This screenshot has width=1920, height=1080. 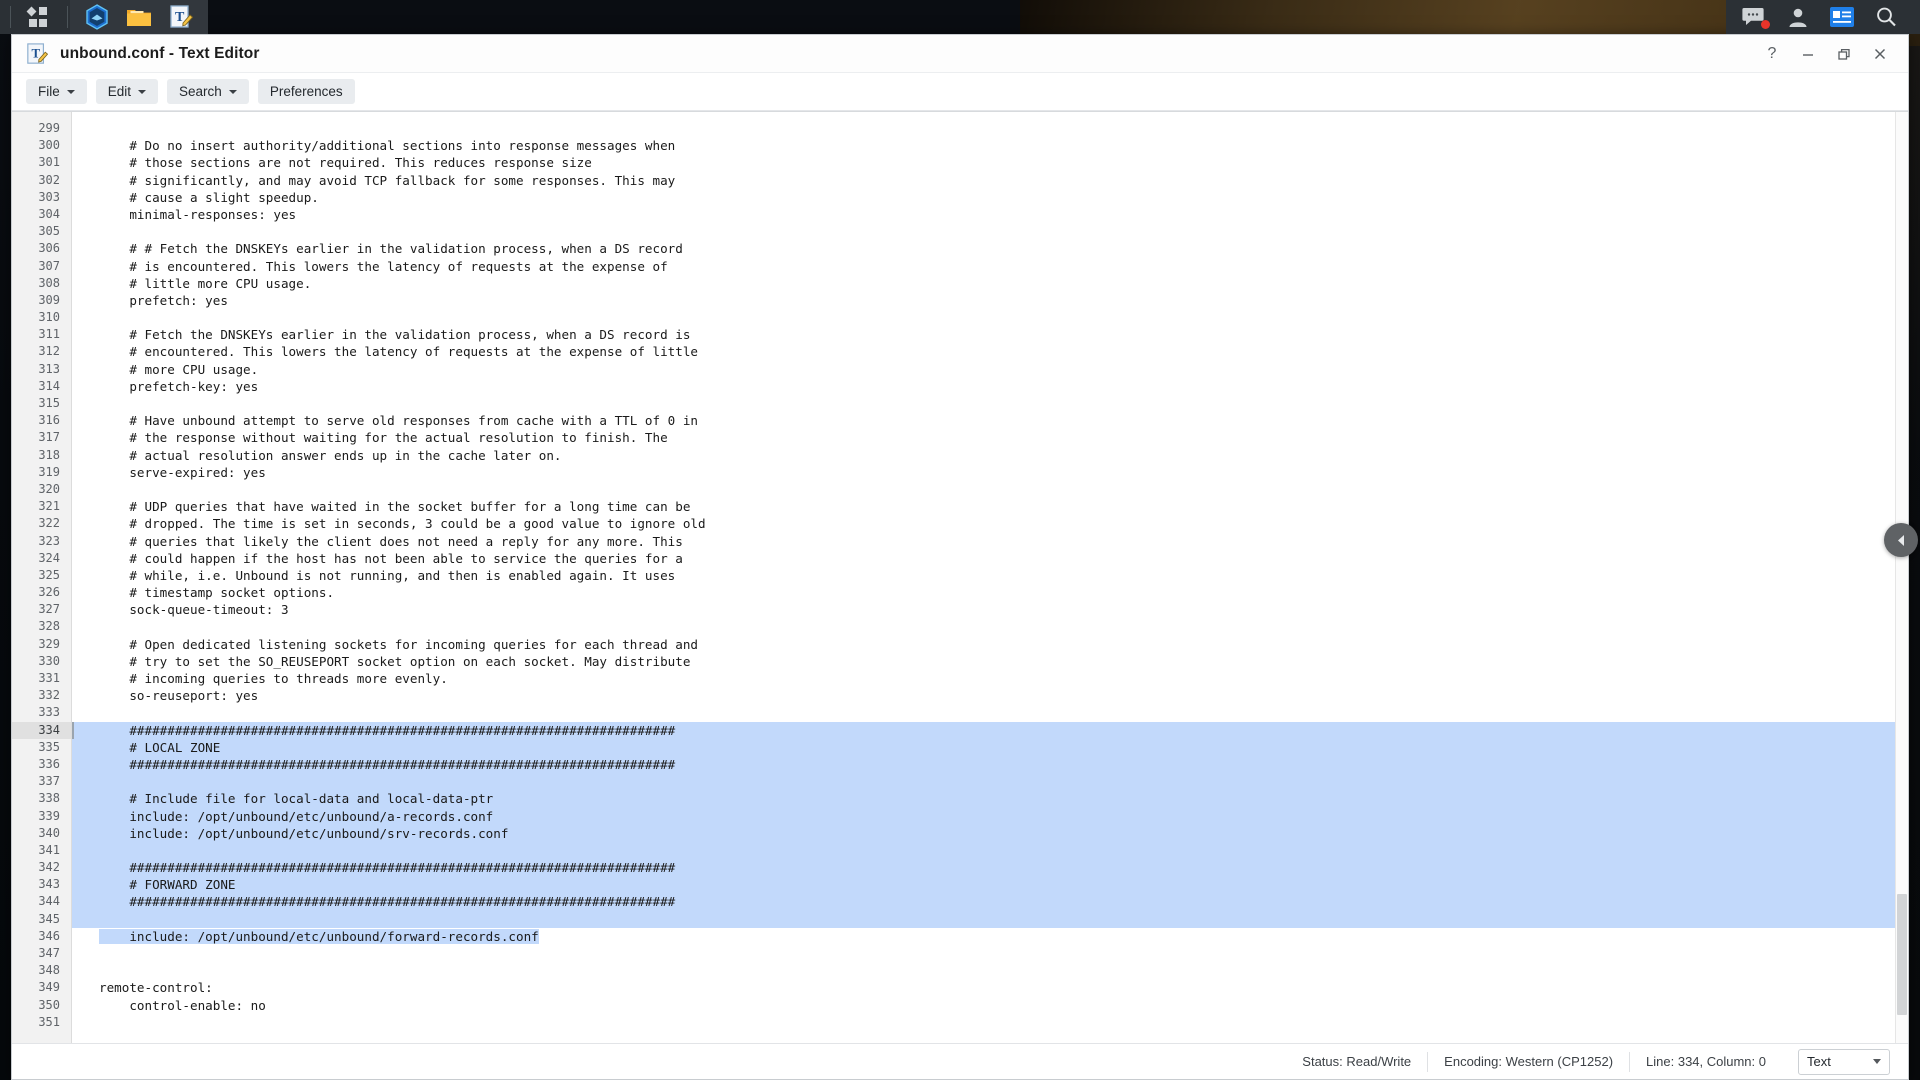 What do you see at coordinates (990, 369) in the screenshot?
I see `code-line: # more CPU usage.` at bounding box center [990, 369].